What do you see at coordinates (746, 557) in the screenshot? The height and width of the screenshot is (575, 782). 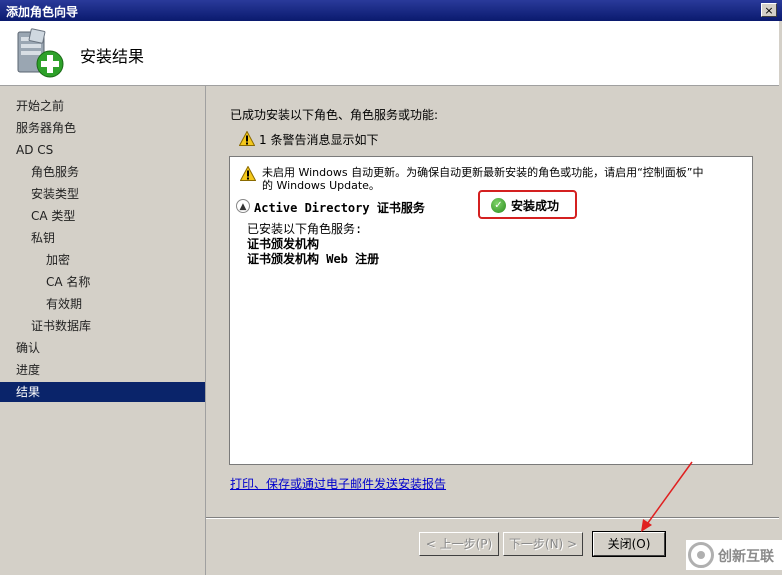 I see `watermark-text: 创新互联` at bounding box center [746, 557].